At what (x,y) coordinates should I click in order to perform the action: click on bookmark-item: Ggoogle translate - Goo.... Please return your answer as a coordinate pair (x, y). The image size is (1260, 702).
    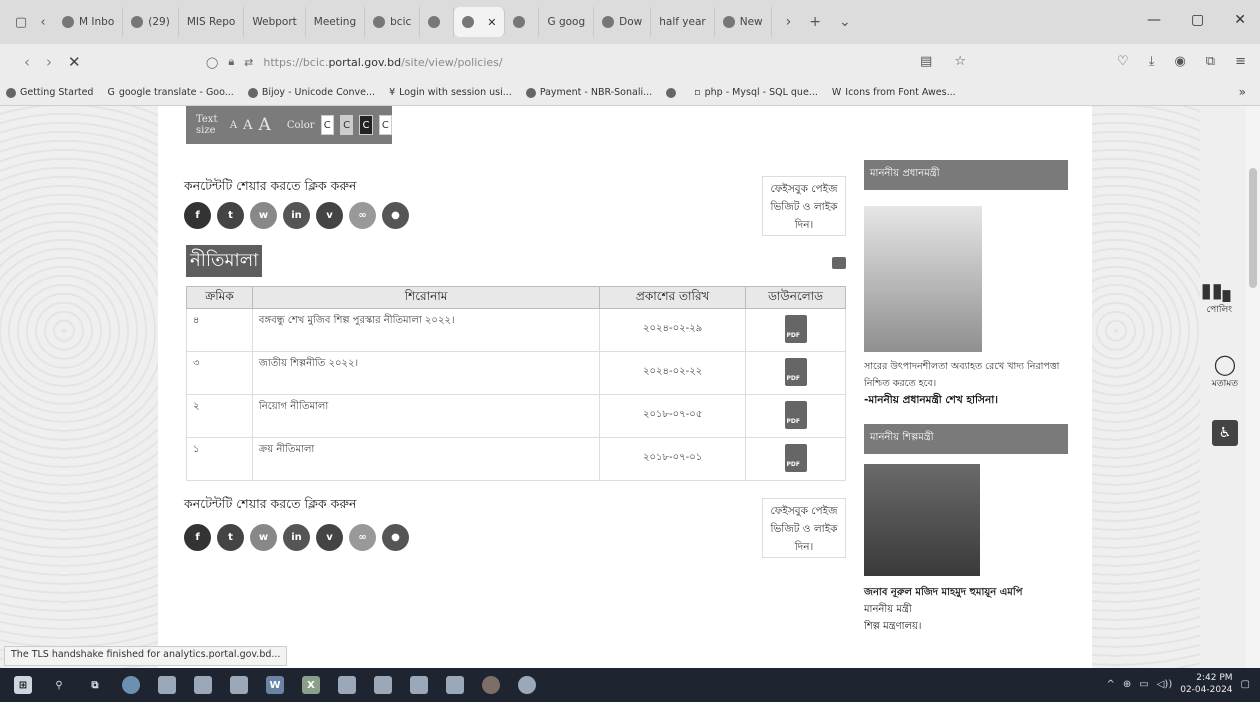
    Looking at the image, I should click on (170, 92).